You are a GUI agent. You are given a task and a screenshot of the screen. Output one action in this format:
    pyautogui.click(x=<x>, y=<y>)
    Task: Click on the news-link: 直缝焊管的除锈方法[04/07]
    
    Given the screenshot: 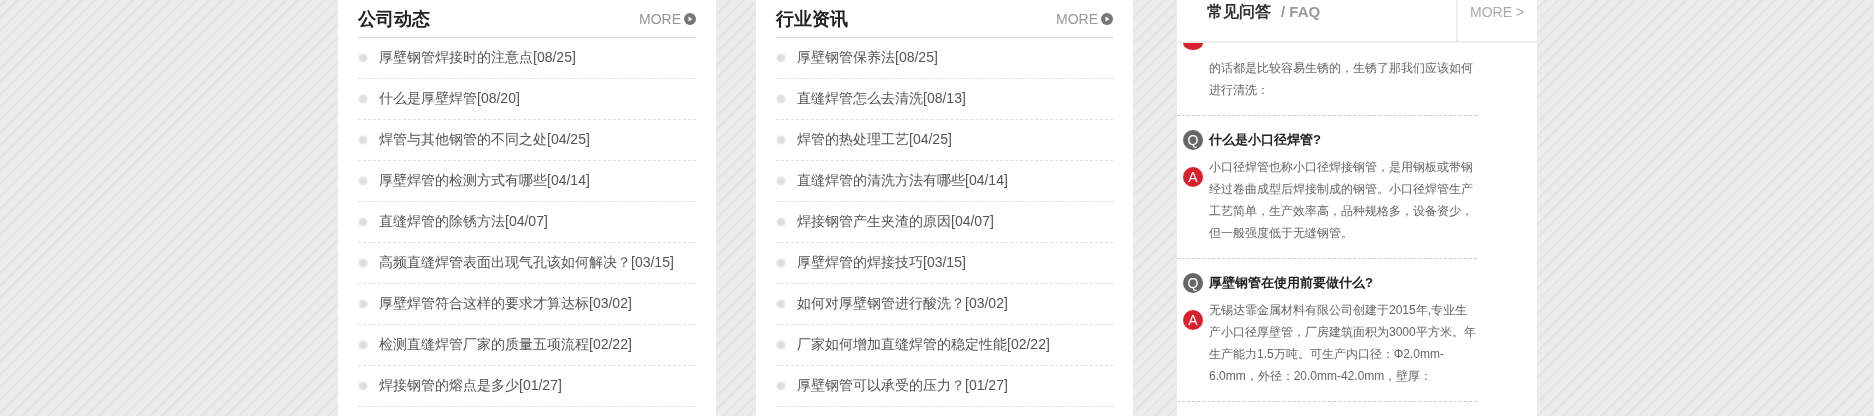 What is the action you would take?
    pyautogui.click(x=463, y=222)
    